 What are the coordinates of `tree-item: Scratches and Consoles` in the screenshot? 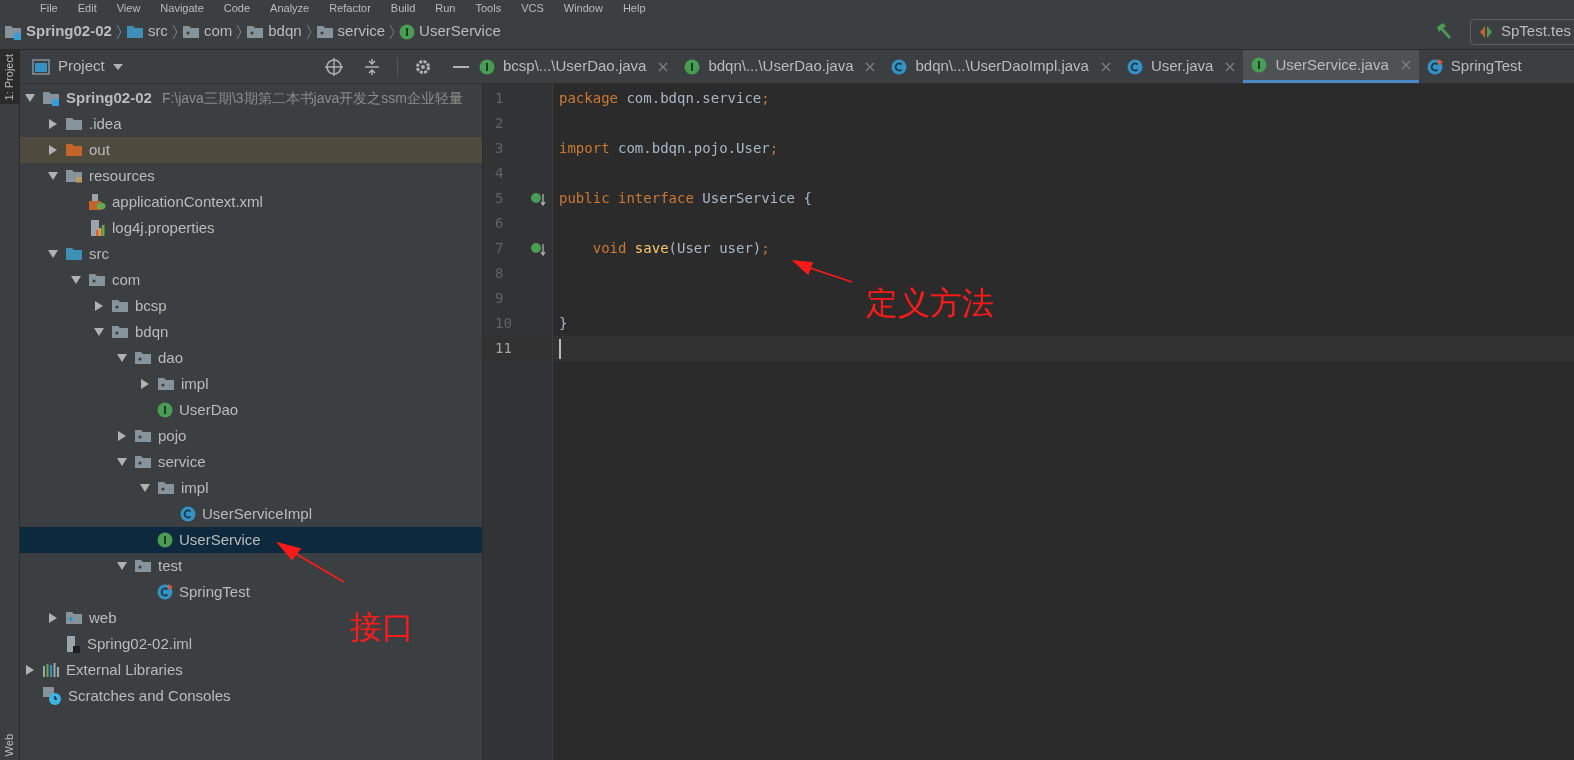 It's located at (129, 696).